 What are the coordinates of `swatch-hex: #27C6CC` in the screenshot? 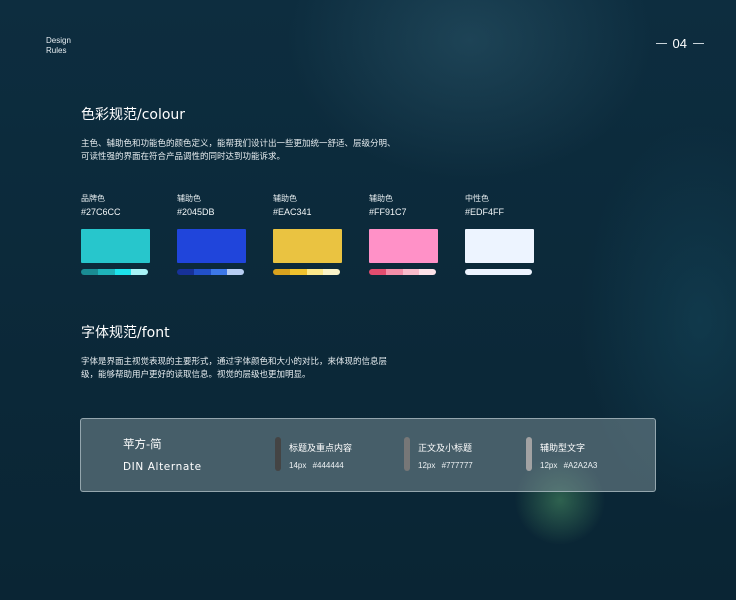 It's located at (101, 212).